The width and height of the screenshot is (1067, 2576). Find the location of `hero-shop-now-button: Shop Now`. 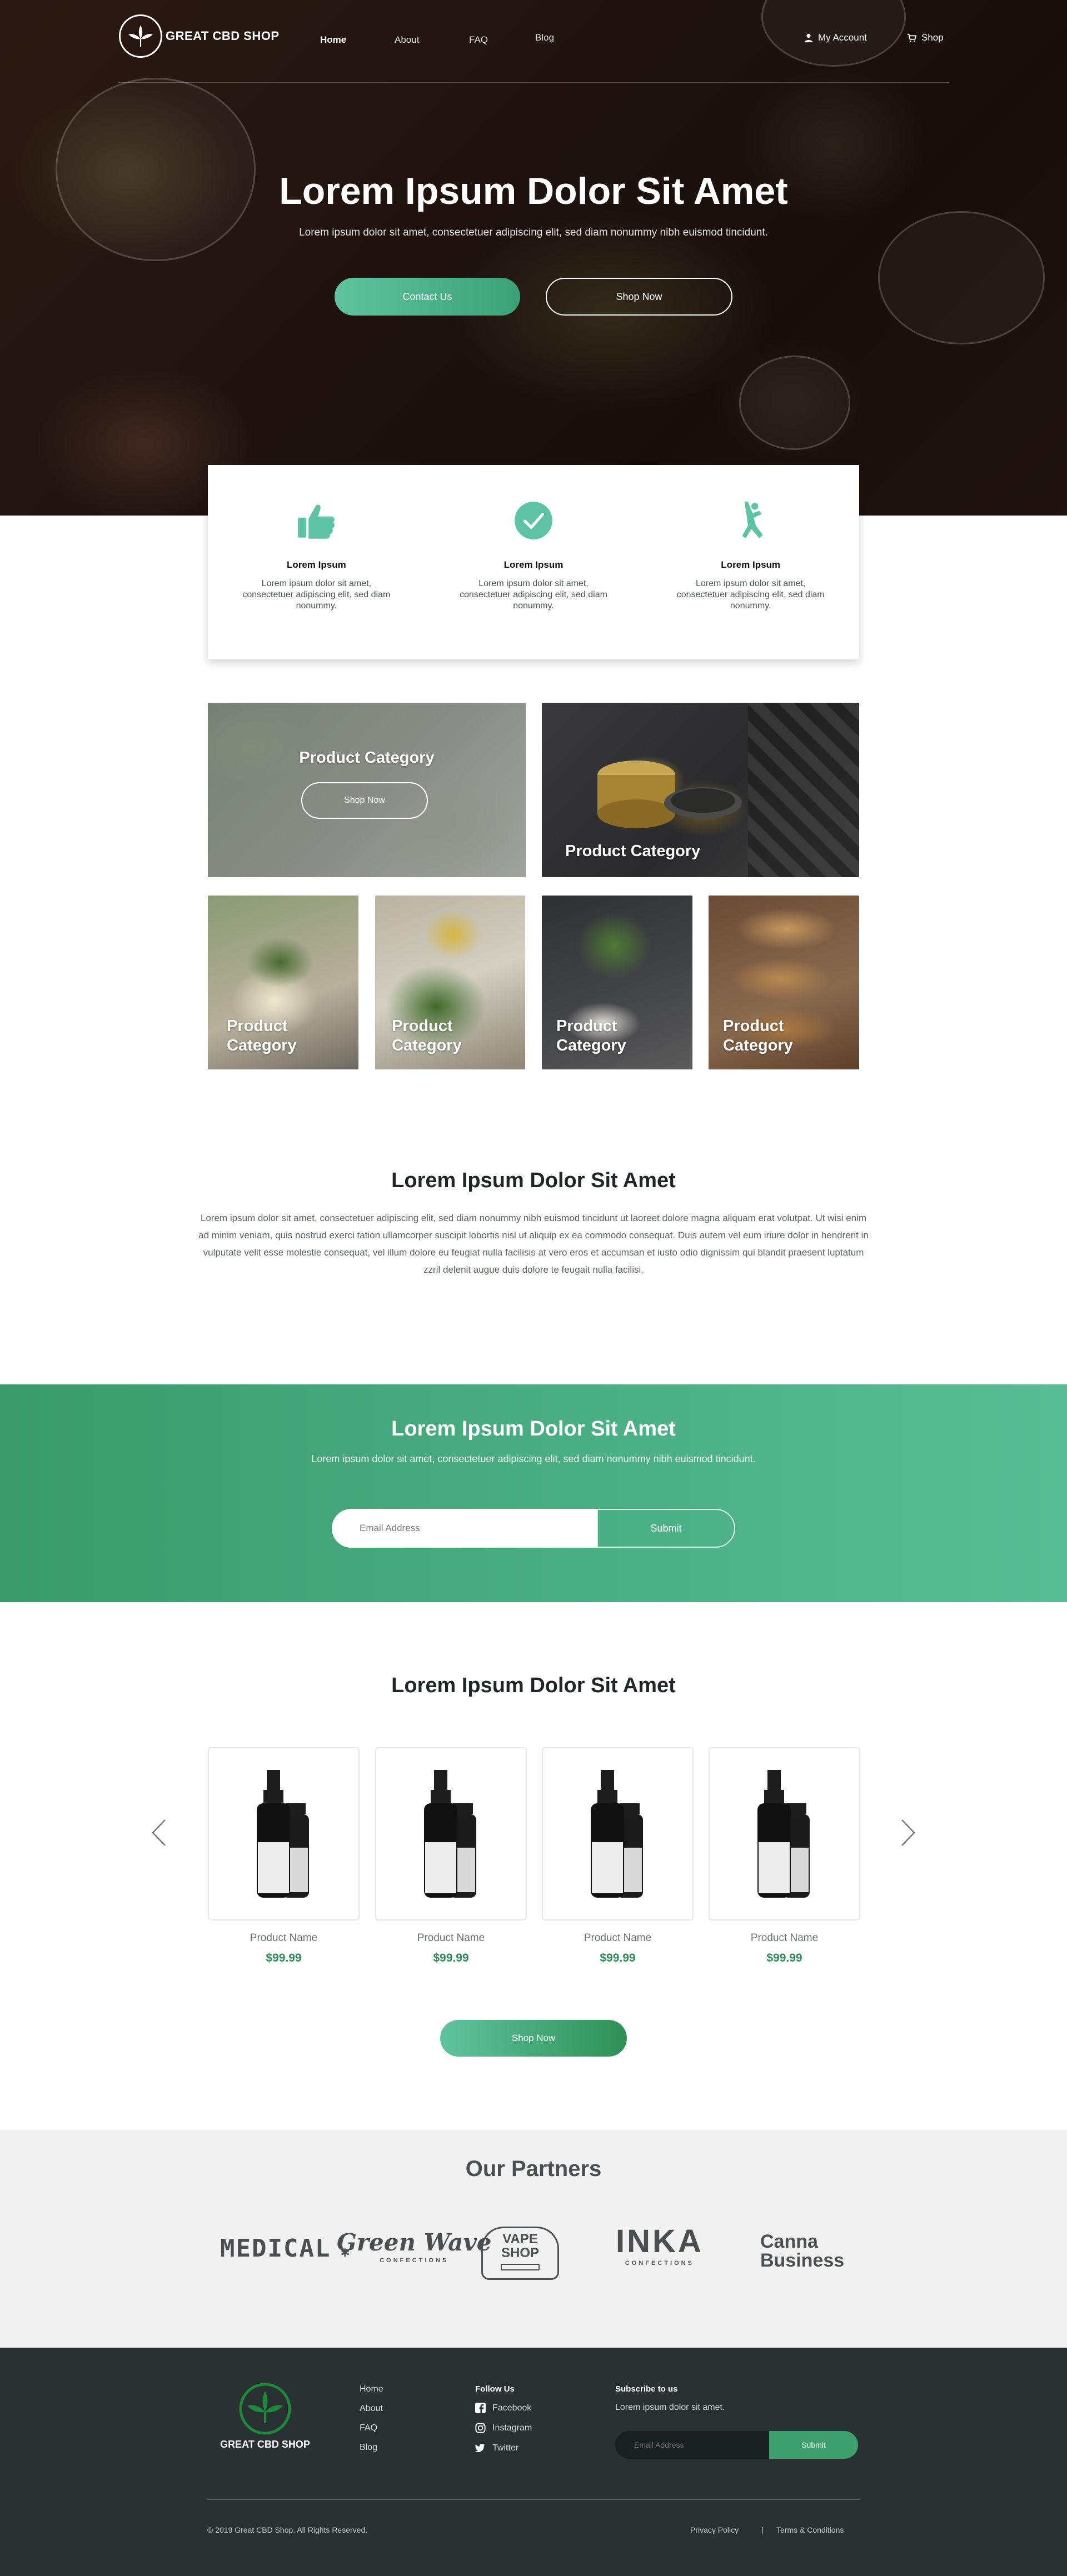

hero-shop-now-button: Shop Now is located at coordinates (639, 297).